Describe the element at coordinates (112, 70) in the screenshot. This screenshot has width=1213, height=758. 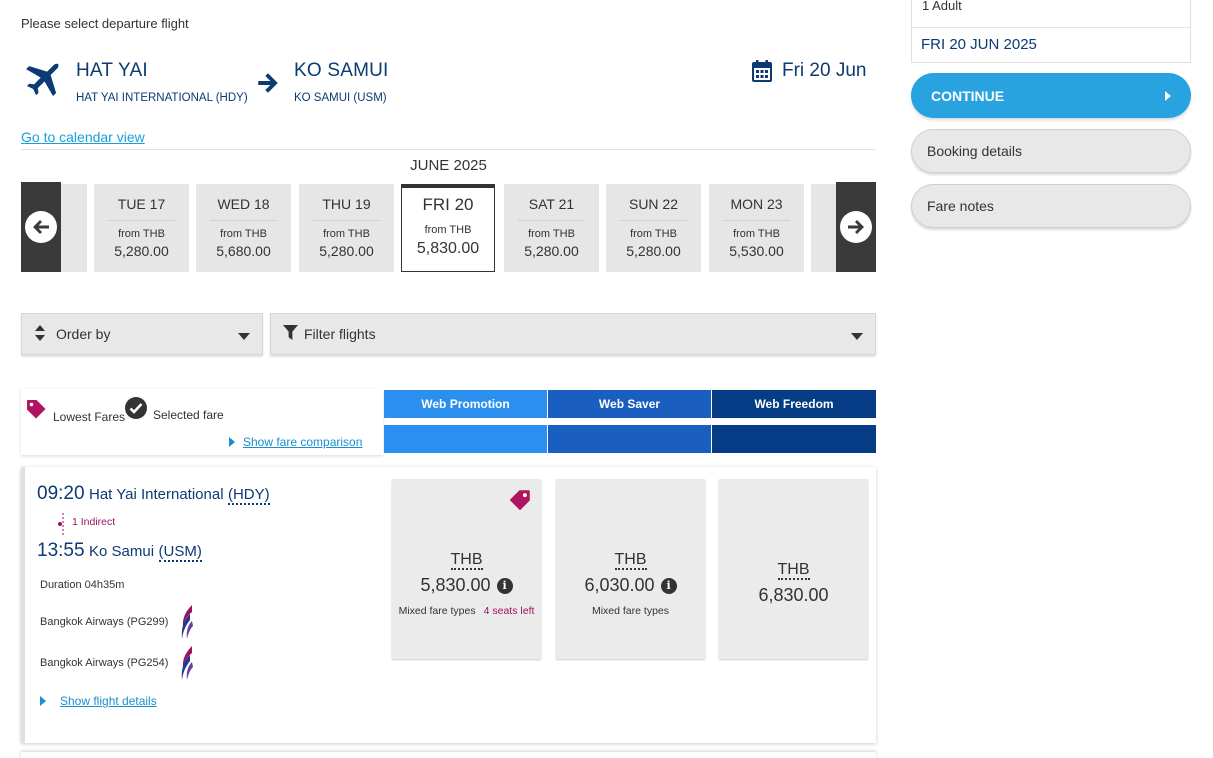
I see `origin-city: HAT YAI` at that location.